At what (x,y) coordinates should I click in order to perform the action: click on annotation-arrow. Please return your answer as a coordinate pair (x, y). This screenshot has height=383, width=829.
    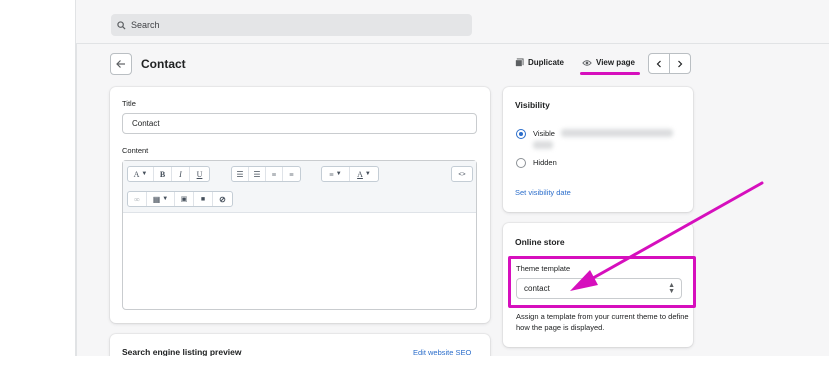
    Looking at the image, I should click on (667, 236).